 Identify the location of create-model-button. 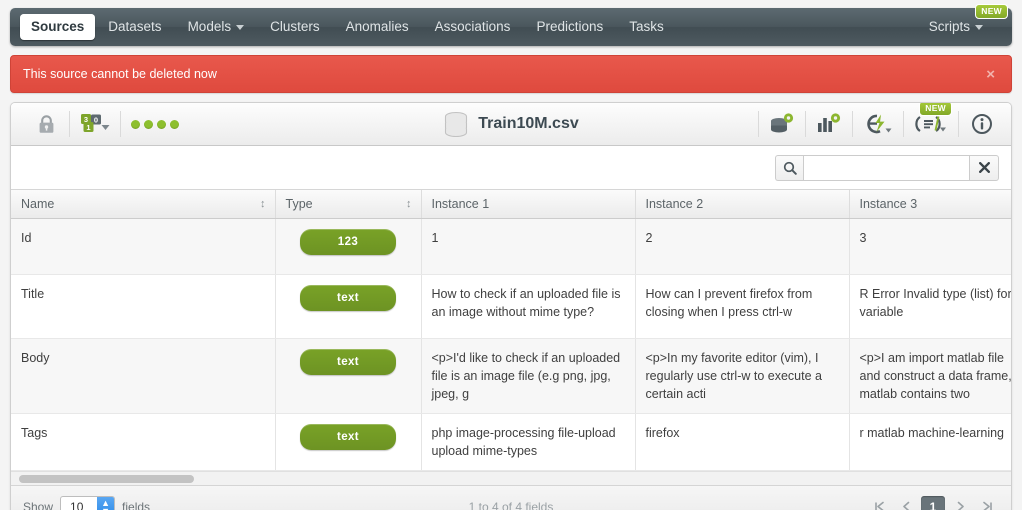
(829, 124).